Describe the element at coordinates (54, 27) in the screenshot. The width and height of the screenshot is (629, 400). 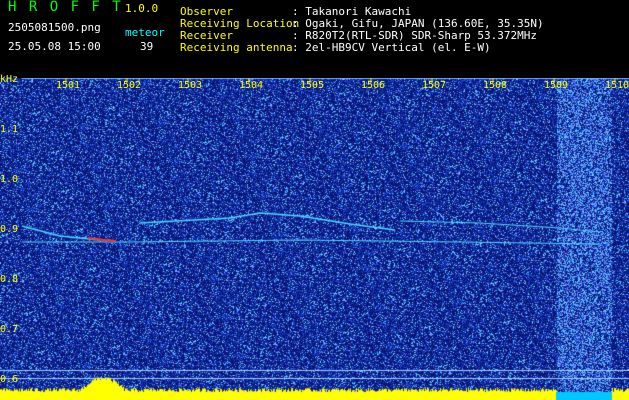
I see `file-name: 2505081500.png` at that location.